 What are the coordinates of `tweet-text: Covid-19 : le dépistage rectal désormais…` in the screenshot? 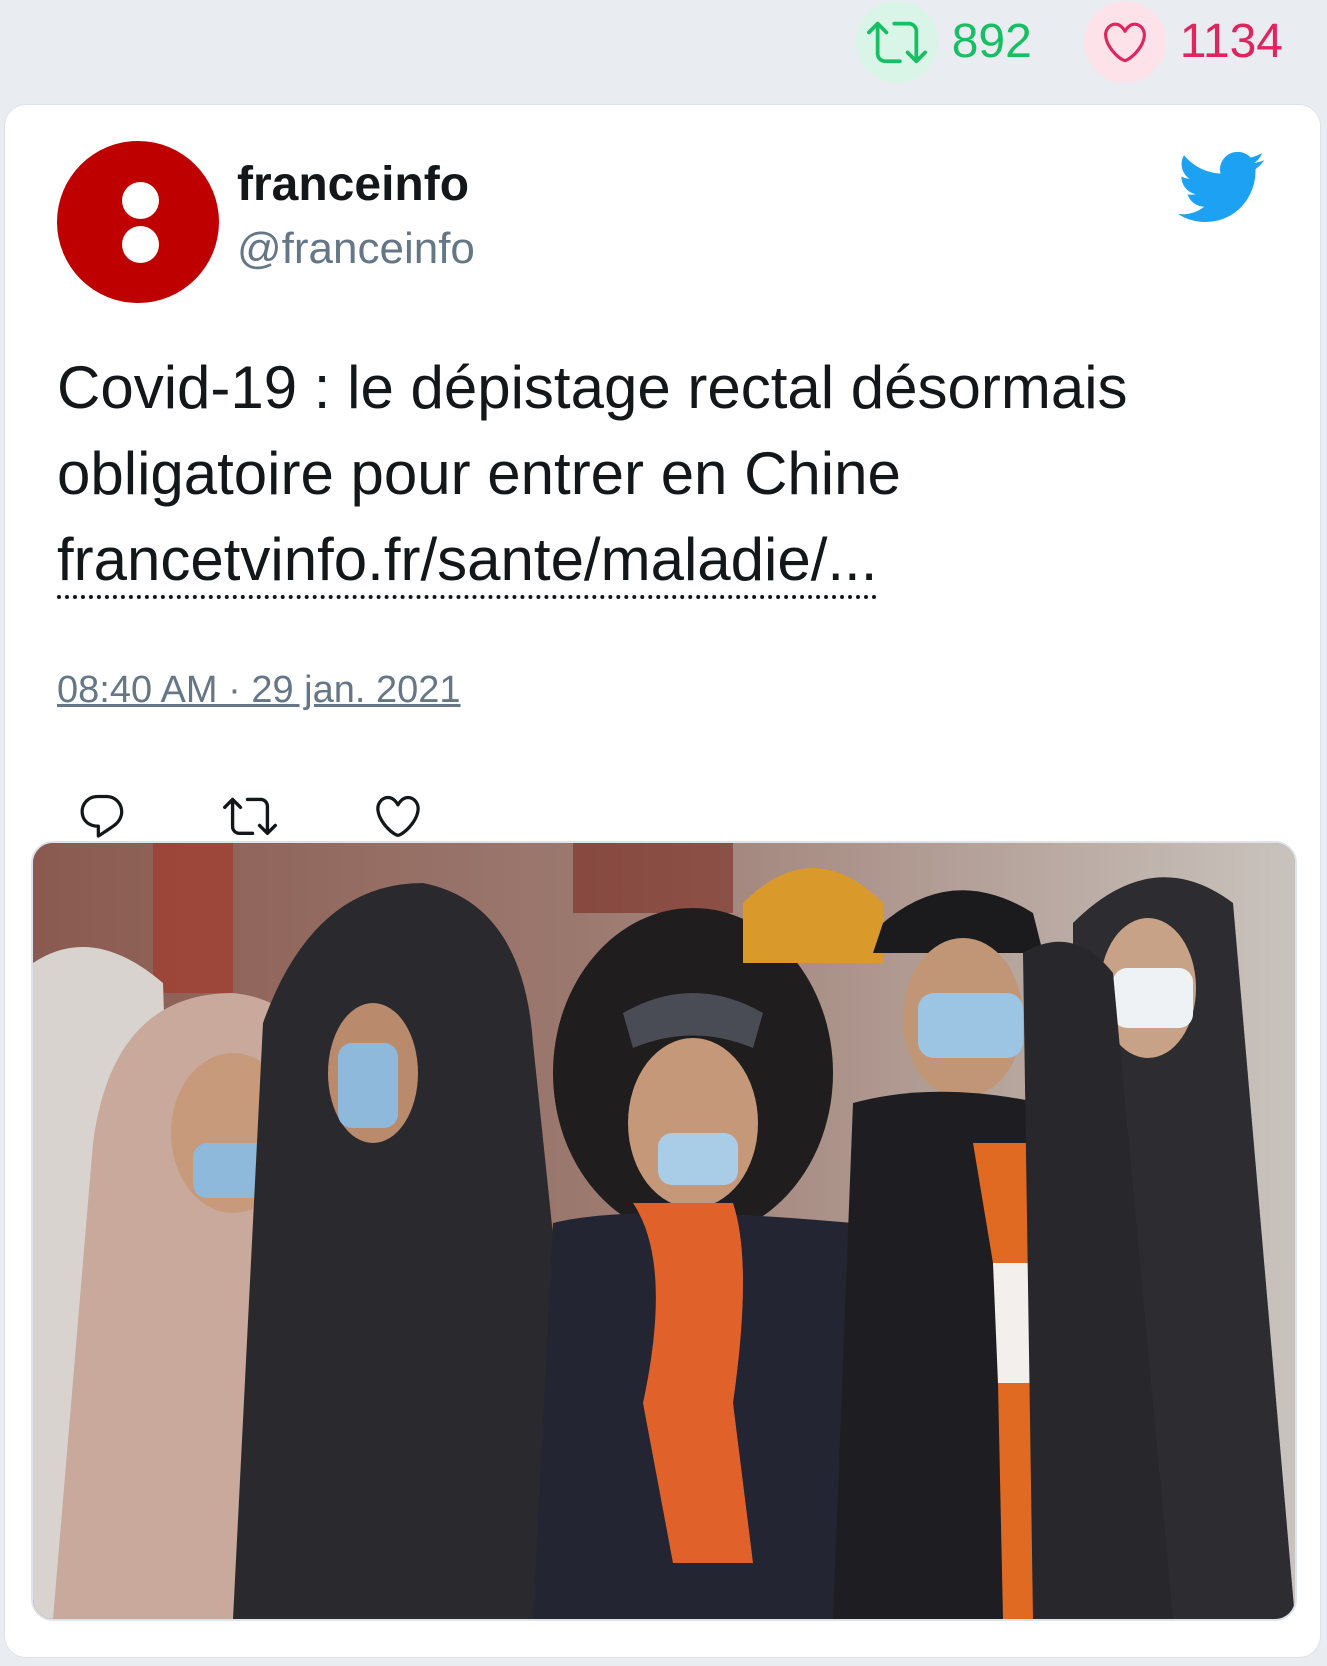 It's located at (667, 474).